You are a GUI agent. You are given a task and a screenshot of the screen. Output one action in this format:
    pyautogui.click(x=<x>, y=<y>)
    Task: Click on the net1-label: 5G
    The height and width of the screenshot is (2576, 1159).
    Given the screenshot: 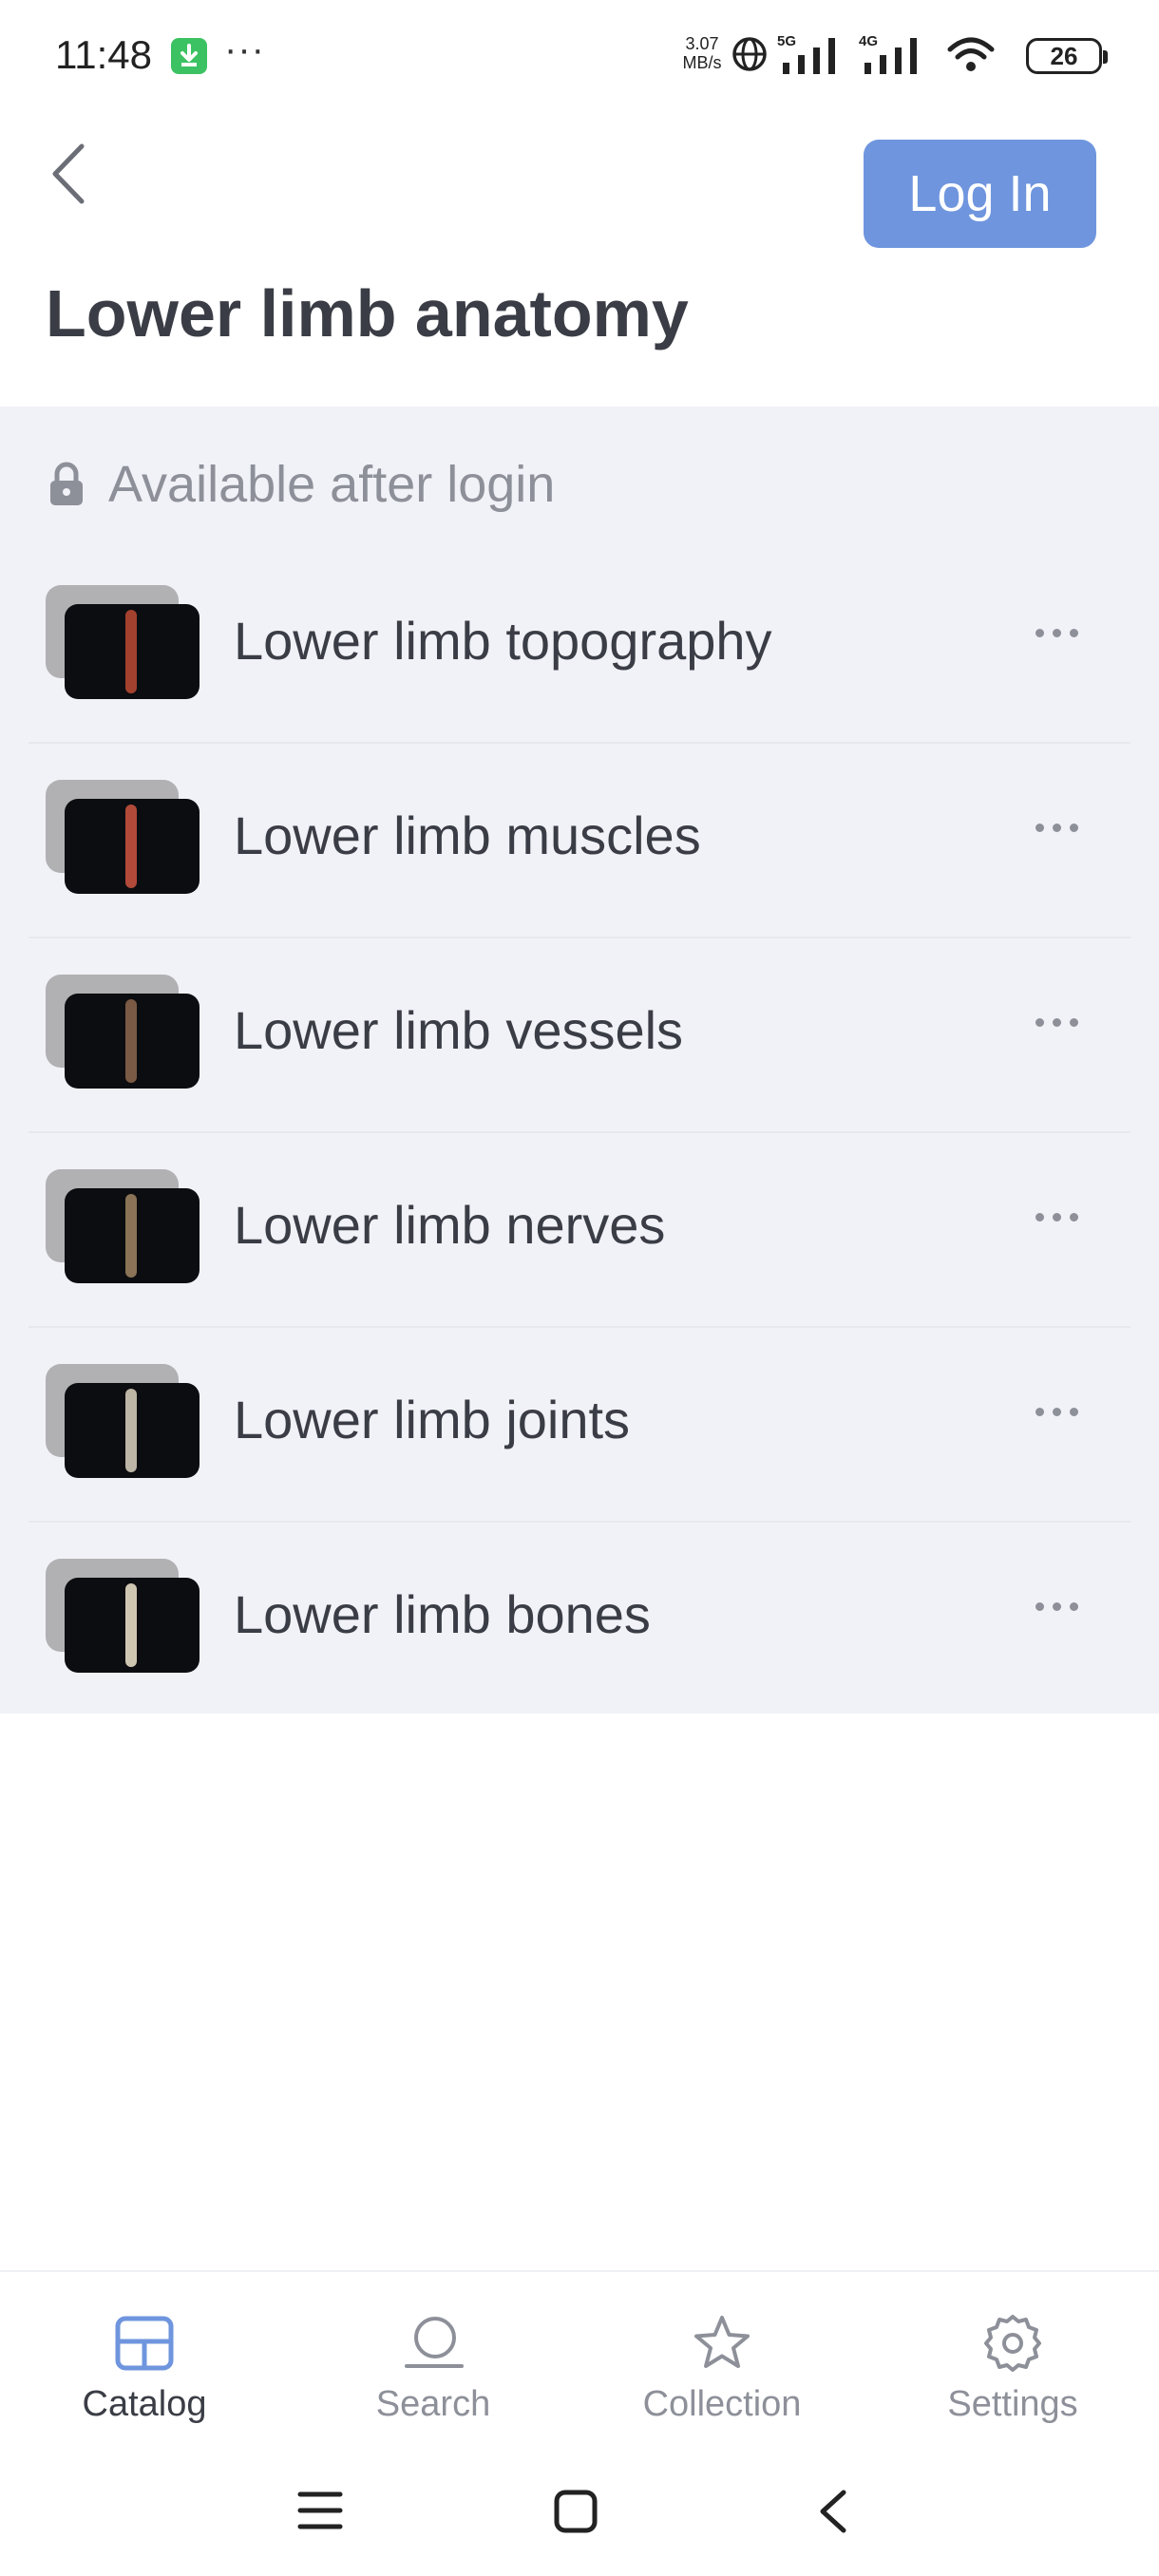 What is the action you would take?
    pyautogui.click(x=786, y=41)
    